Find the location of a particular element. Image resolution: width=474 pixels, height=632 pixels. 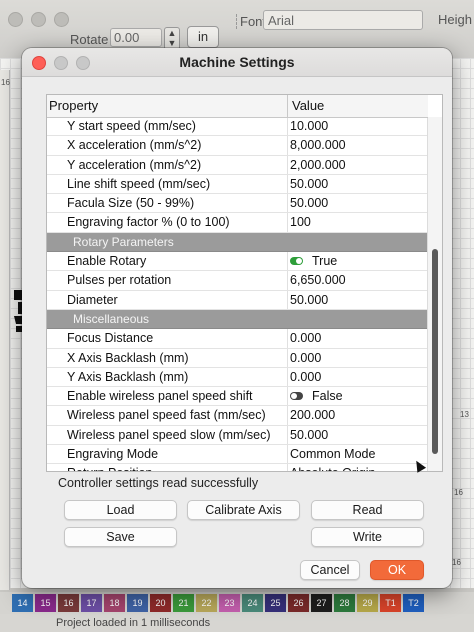

palette-swatch: T2 is located at coordinates (413, 603).